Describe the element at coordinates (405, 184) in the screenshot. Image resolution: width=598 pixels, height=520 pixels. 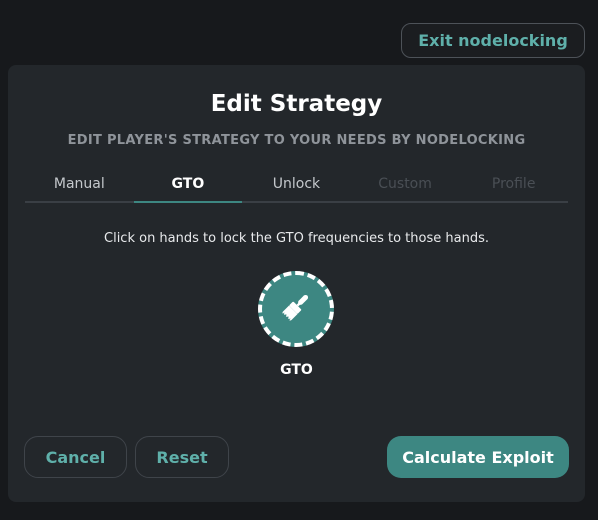
I see `tab-custom: Custom` at that location.